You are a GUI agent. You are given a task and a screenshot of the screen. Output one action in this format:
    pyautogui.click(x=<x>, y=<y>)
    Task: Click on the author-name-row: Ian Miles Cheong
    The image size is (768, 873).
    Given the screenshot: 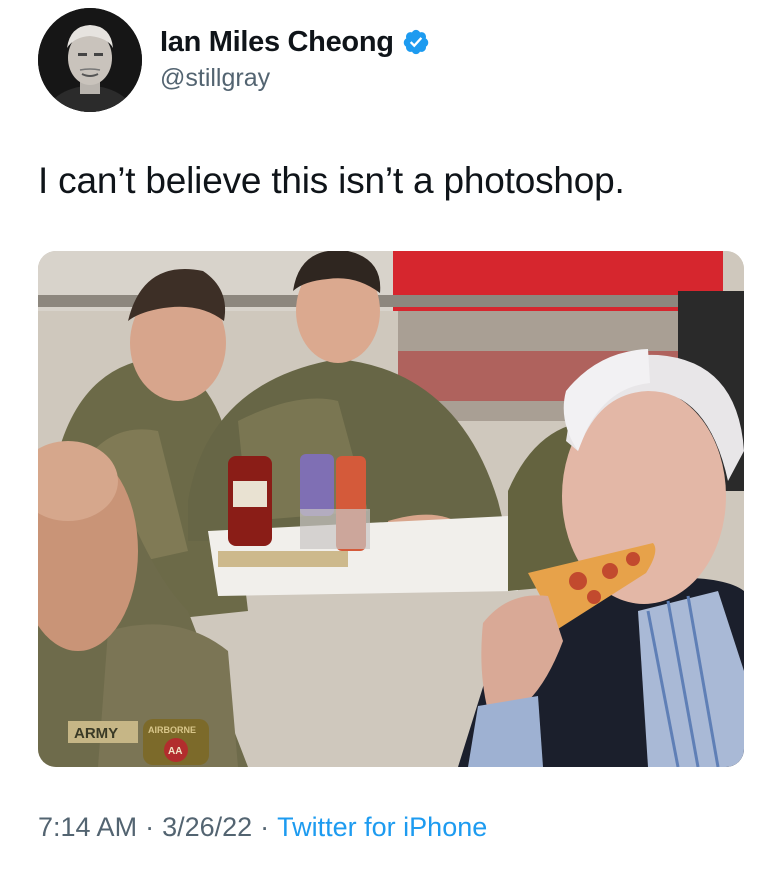 What is the action you would take?
    pyautogui.click(x=295, y=42)
    